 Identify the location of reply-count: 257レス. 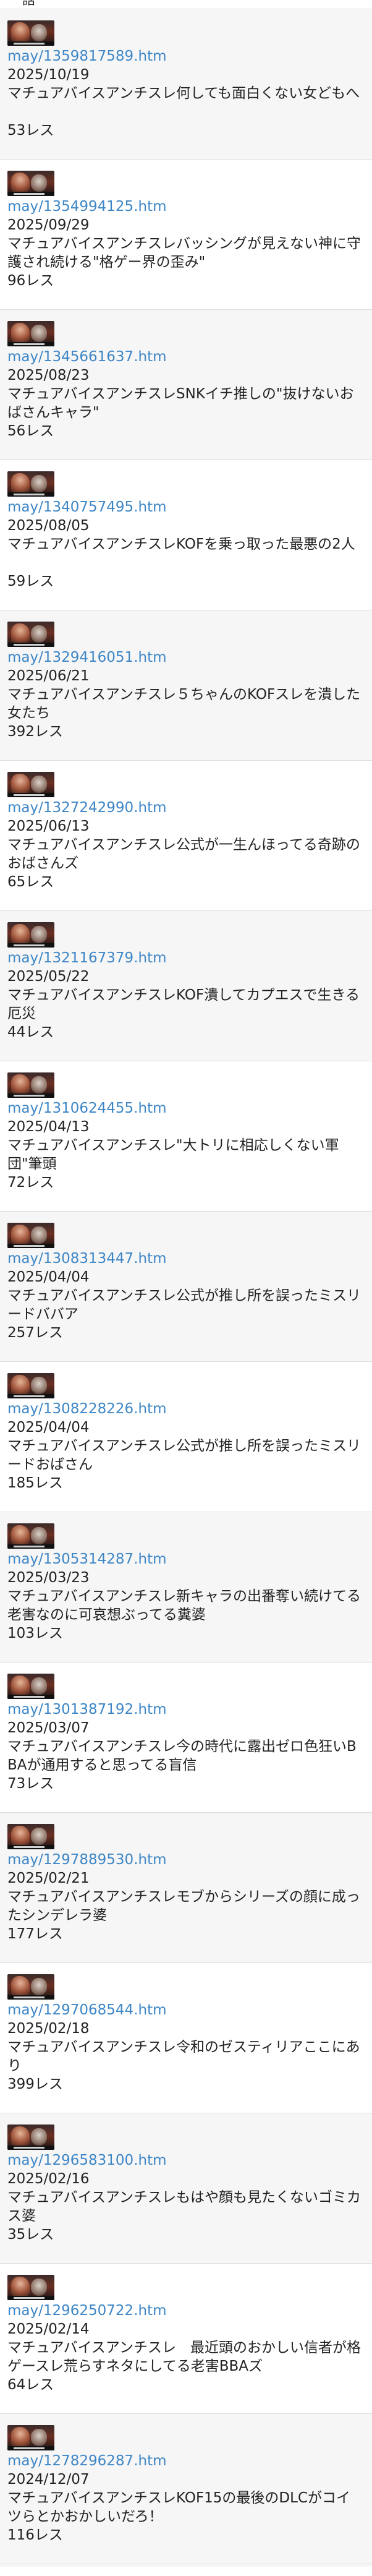
(35, 1333).